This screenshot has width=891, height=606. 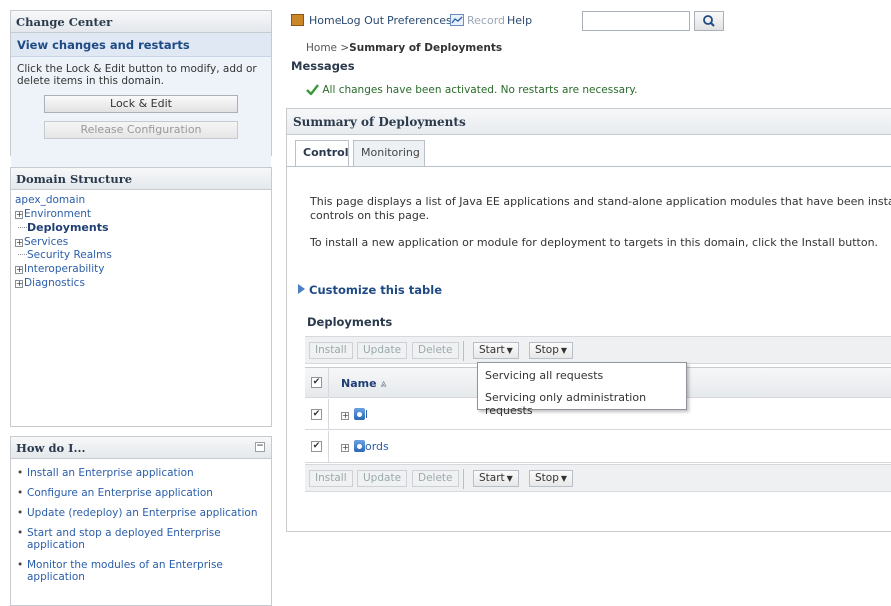 What do you see at coordinates (141, 45) in the screenshot?
I see `view-changes-link: View changes and restarts` at bounding box center [141, 45].